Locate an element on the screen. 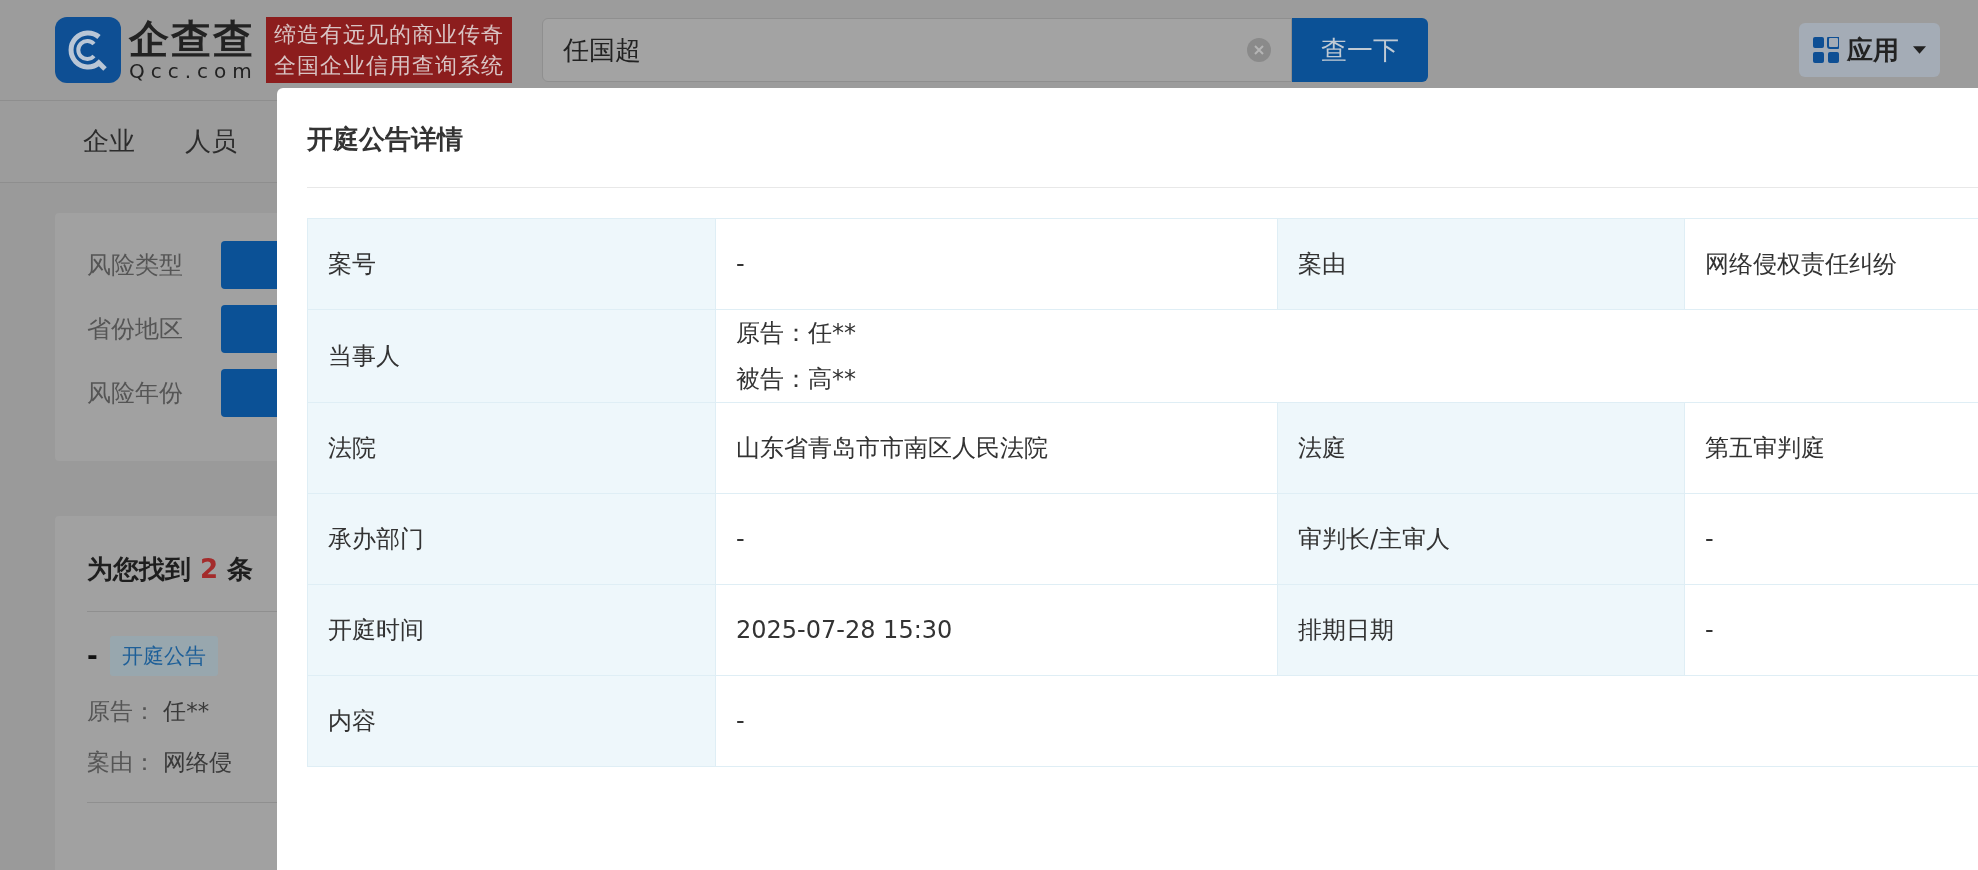 The width and height of the screenshot is (1978, 870). field-value: 2025-07-28 15:30 is located at coordinates (997, 630).